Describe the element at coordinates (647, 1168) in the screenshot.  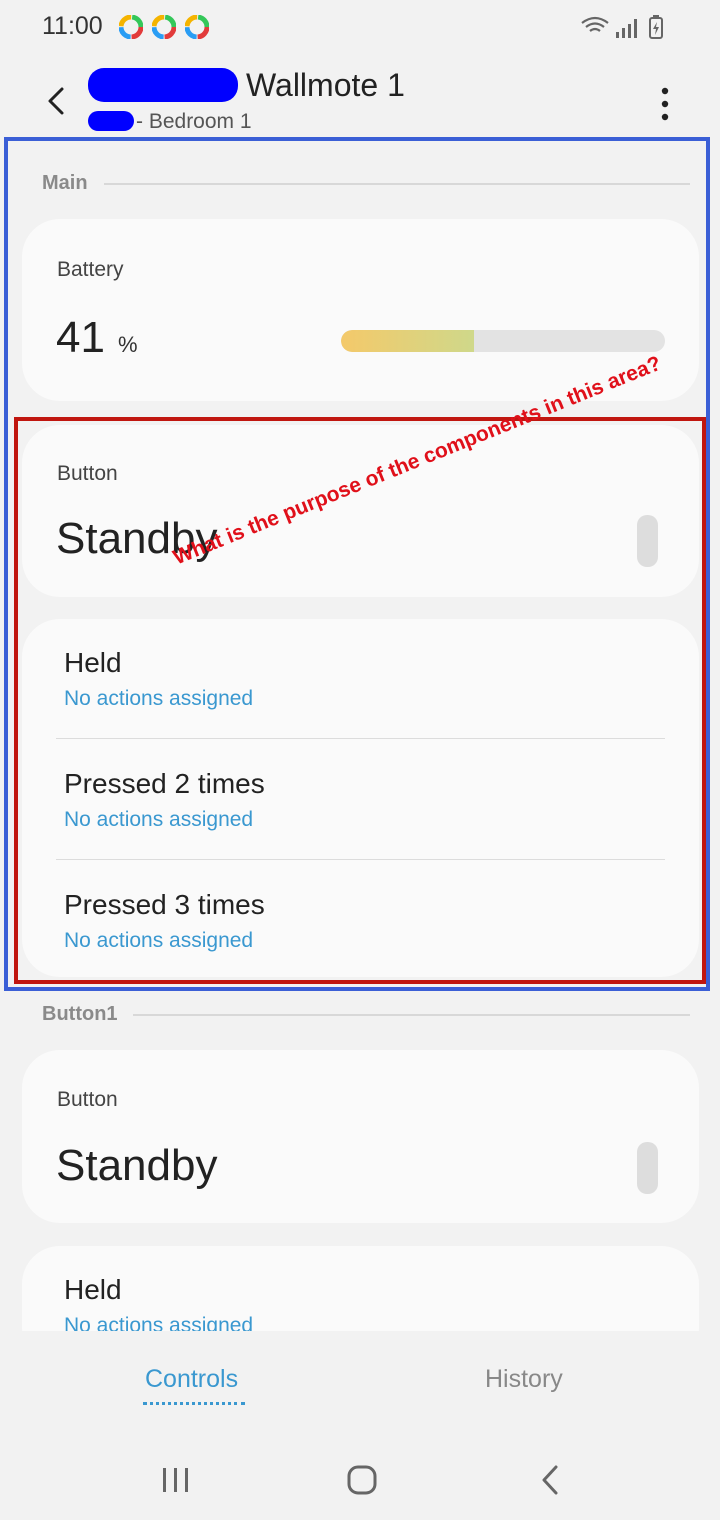
I see `button1-state-indicator` at that location.